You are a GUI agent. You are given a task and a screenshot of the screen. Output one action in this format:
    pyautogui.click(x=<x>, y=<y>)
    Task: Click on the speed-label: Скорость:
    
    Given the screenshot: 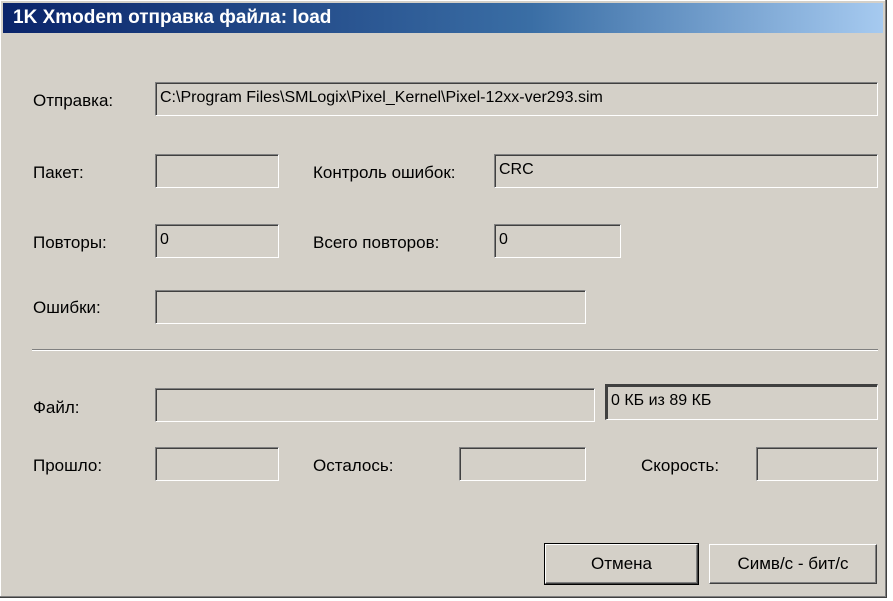 What is the action you would take?
    pyautogui.click(x=680, y=465)
    